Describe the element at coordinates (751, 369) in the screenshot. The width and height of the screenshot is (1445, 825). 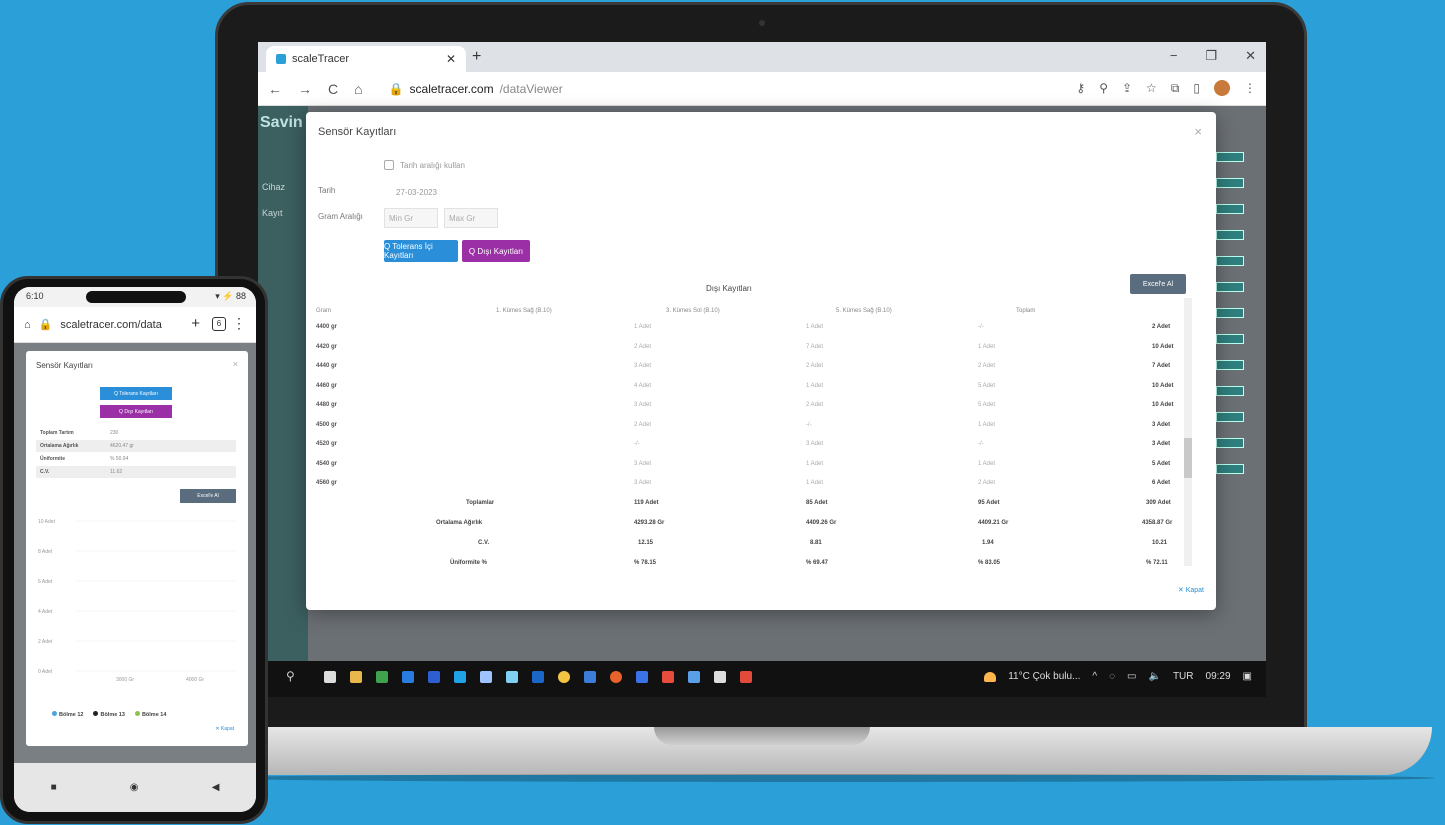
I see `table-row: 4440 gr 3 Adet 2 Adet 2 Adet 7 Adet` at that location.